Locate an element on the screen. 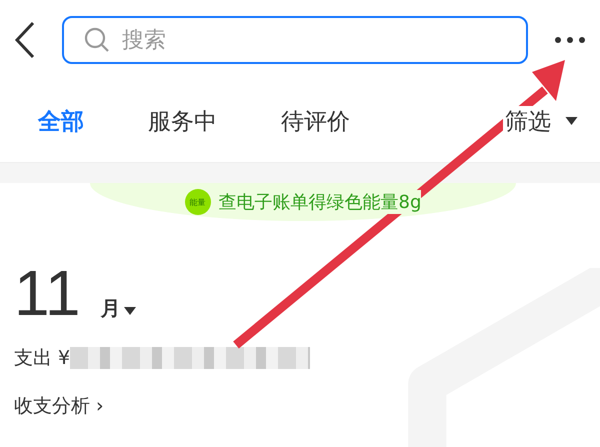  more-icon is located at coordinates (570, 40).